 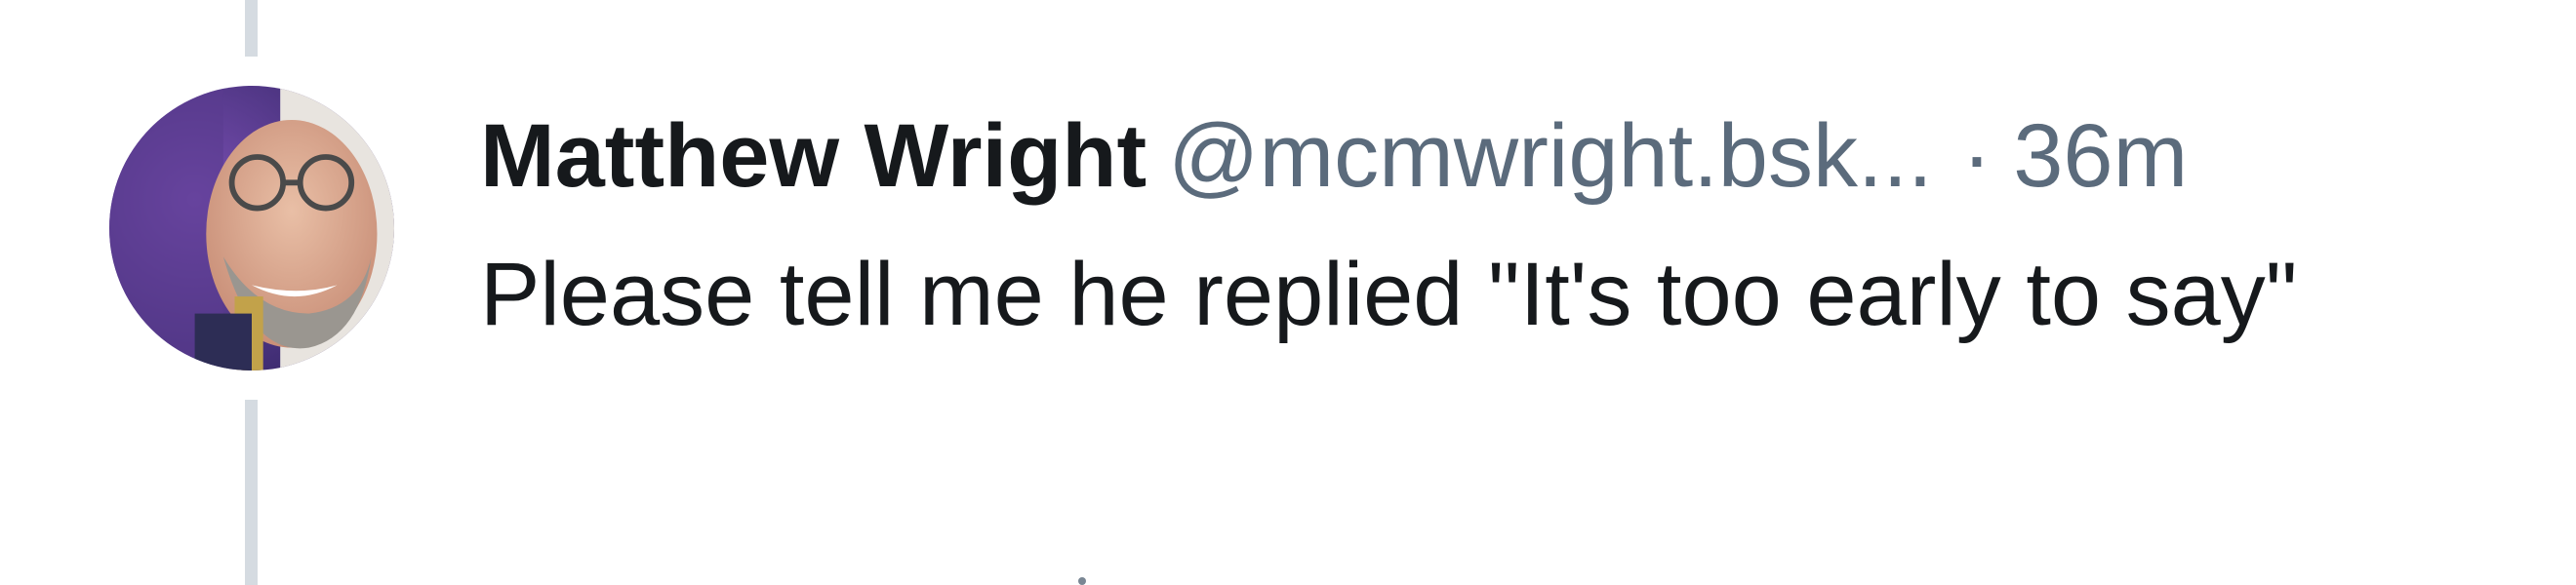 I want to click on avatar-photo-icon, so click(x=251, y=228).